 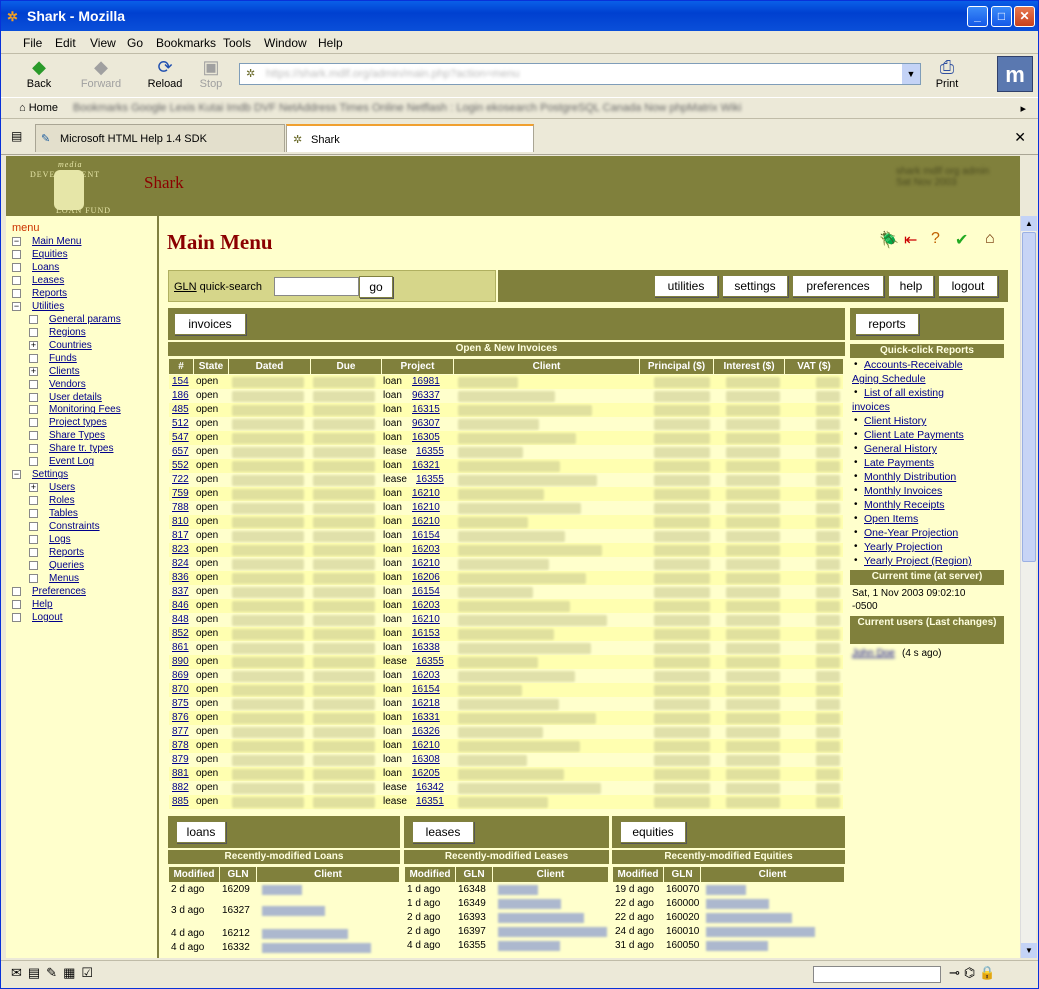 What do you see at coordinates (180, 676) in the screenshot?
I see `invoice-link: 869` at bounding box center [180, 676].